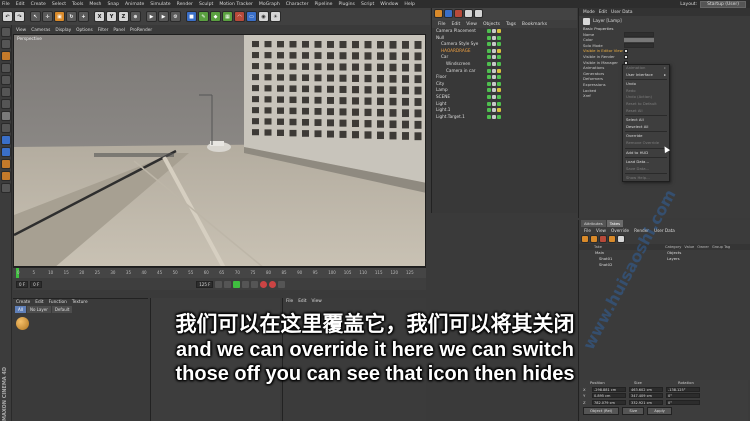 The width and height of the screenshot is (750, 421). What do you see at coordinates (239, 16) in the screenshot?
I see `bend-deformer-icon: ◠` at bounding box center [239, 16].